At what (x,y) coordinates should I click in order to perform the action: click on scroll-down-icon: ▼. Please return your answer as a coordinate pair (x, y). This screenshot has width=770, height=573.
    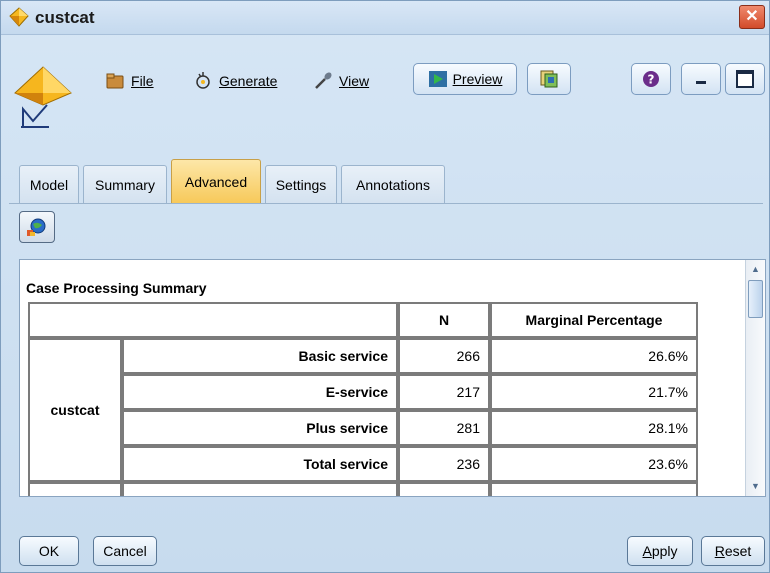
    Looking at the image, I should click on (755, 486).